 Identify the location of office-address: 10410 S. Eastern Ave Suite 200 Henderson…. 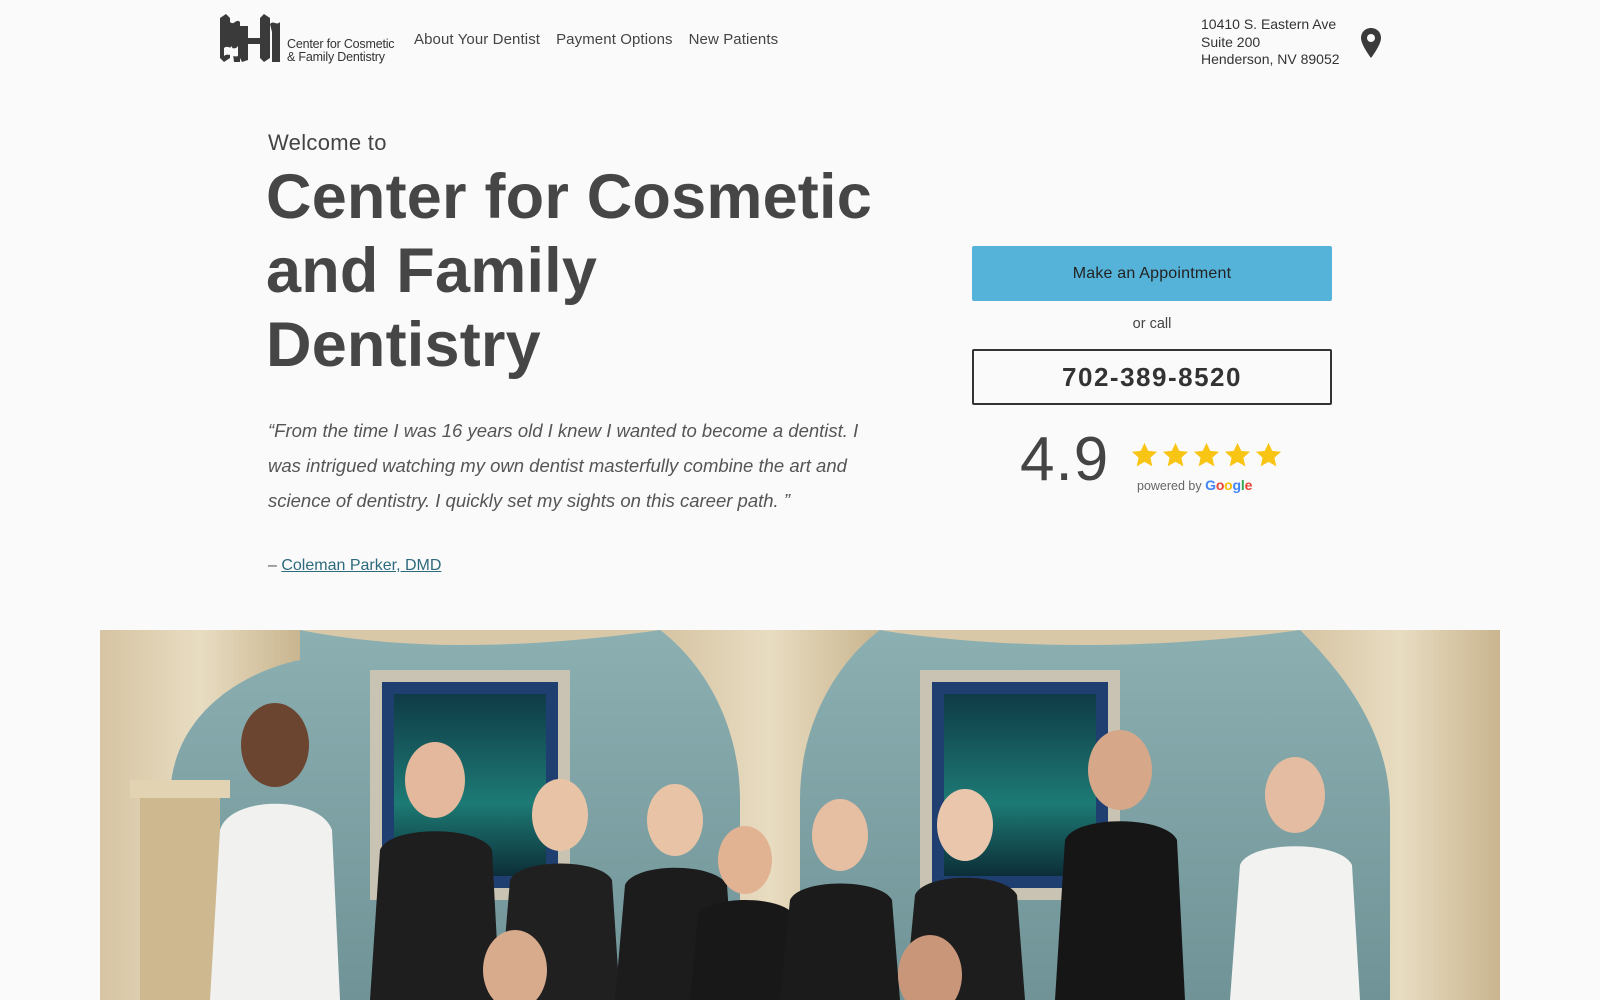
(1270, 42).